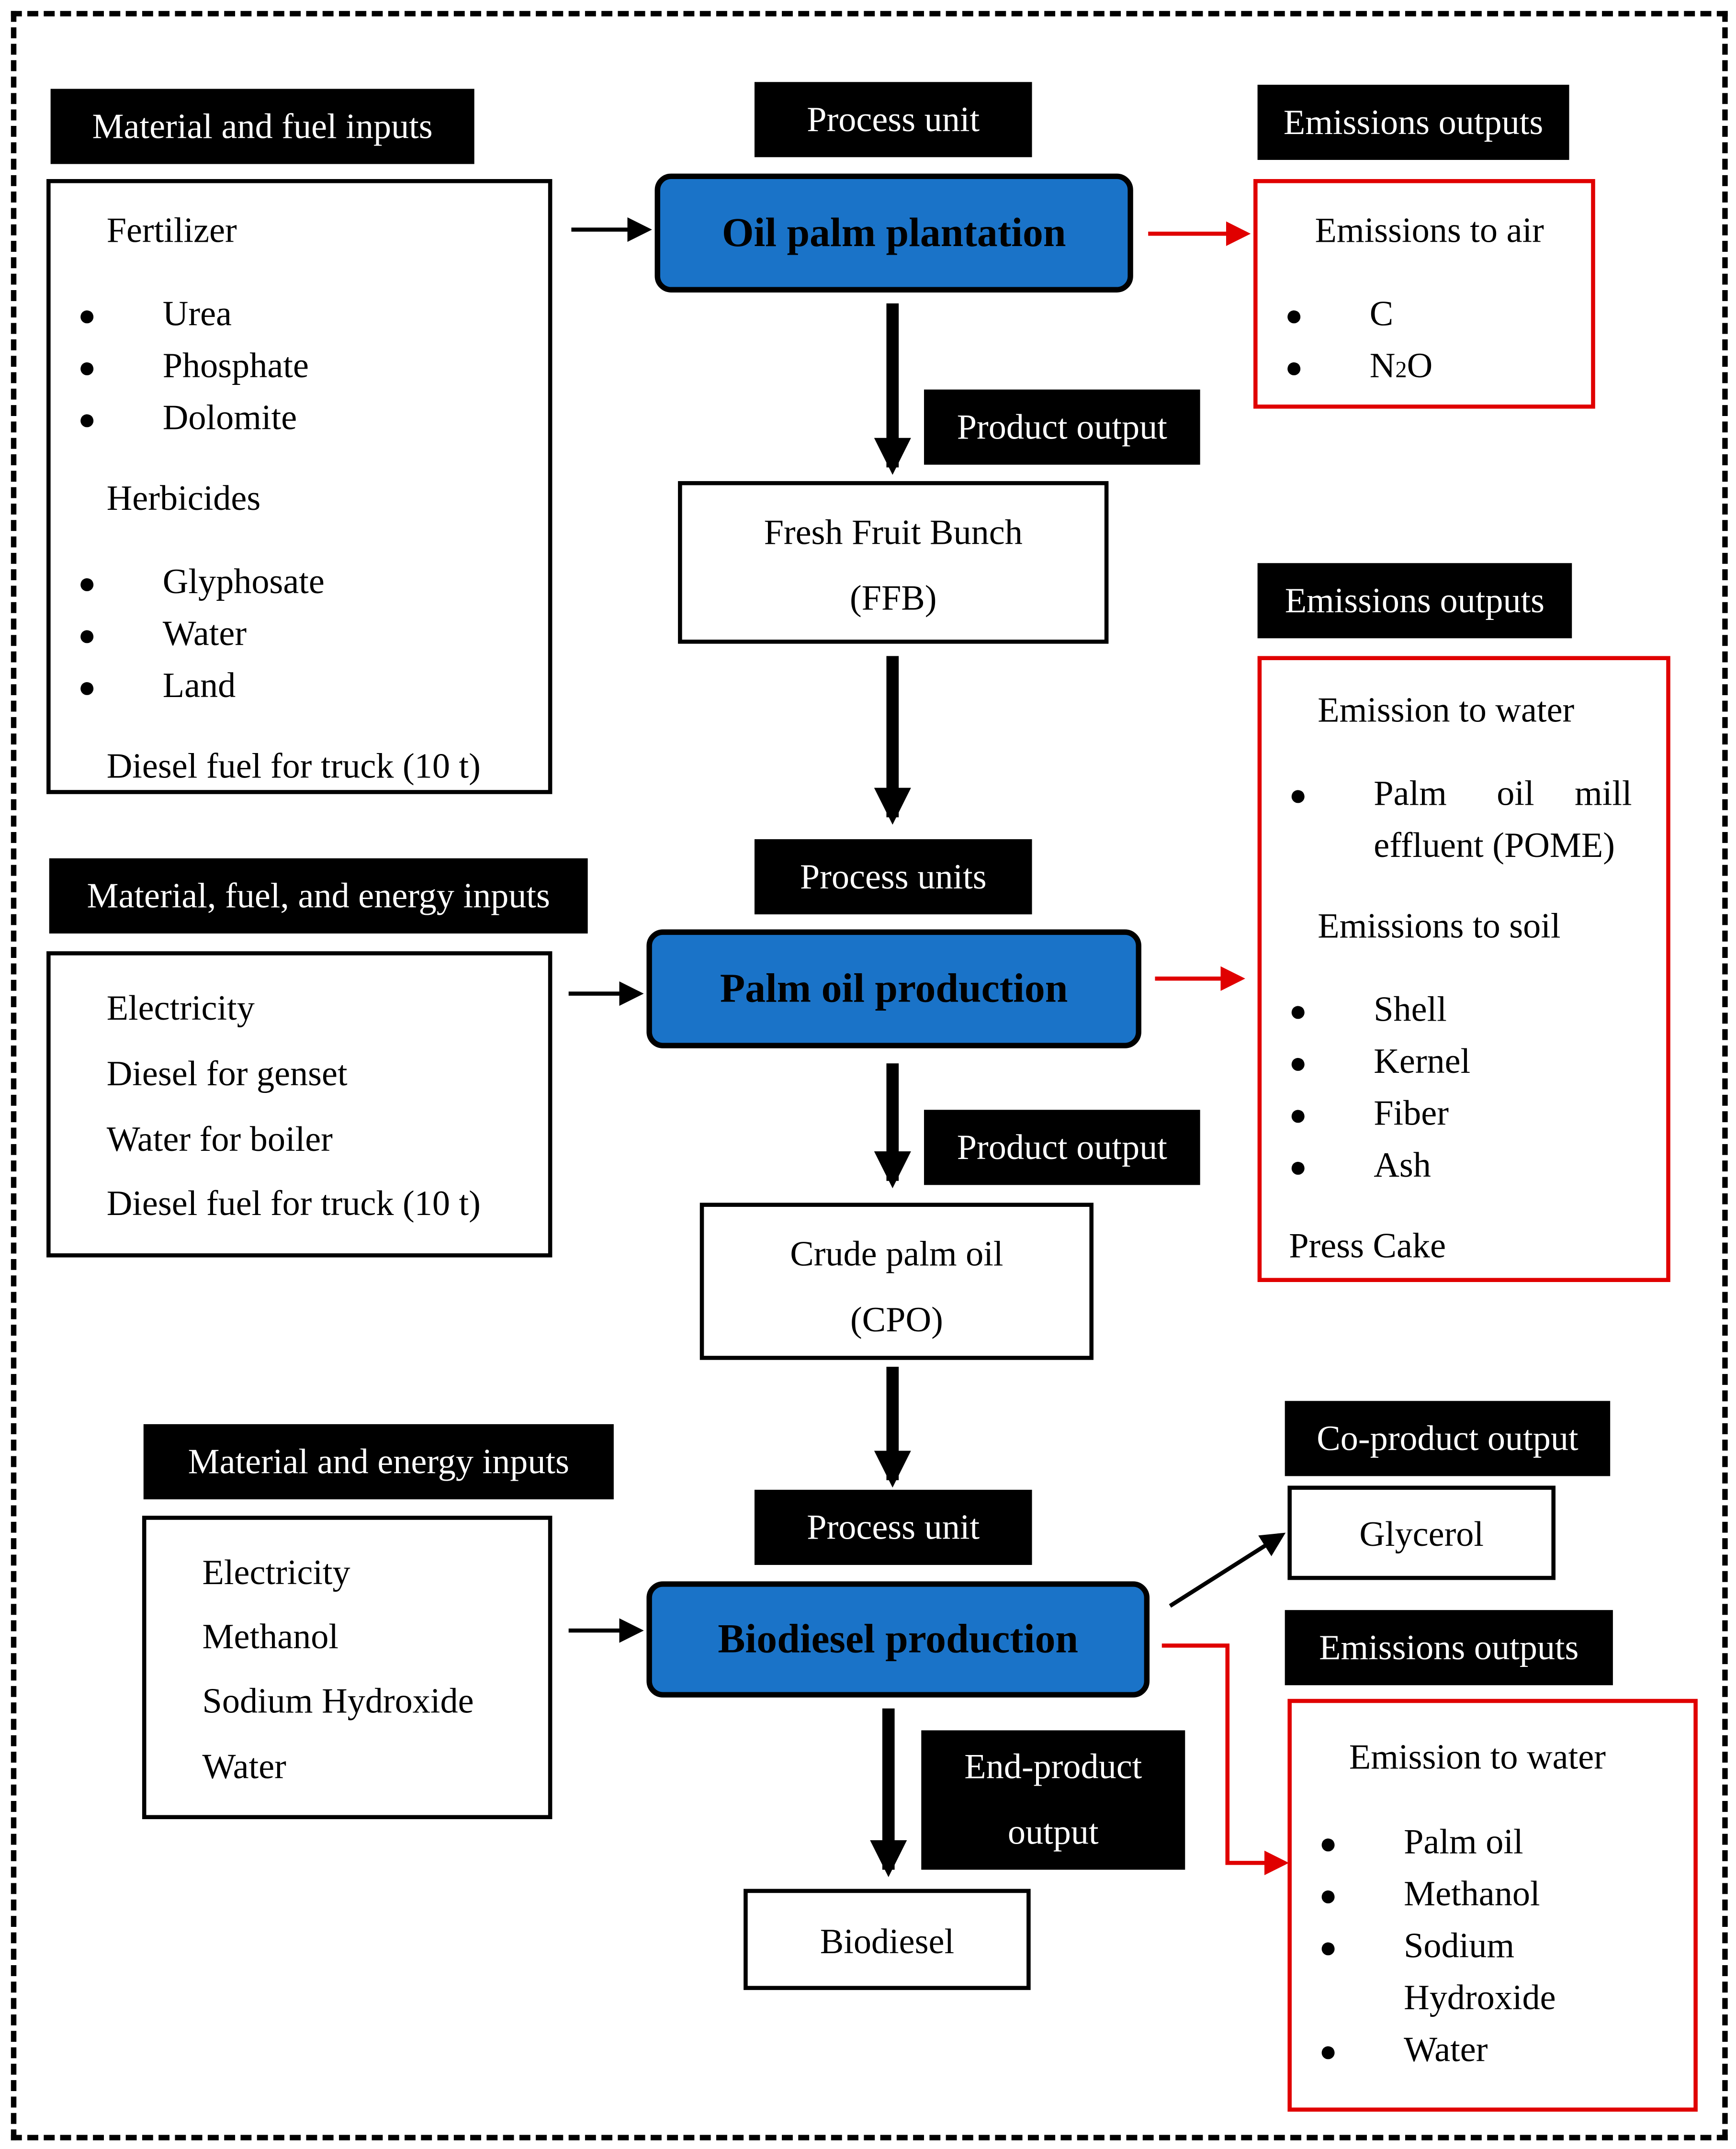 The width and height of the screenshot is (1736, 2149). Describe the element at coordinates (1460, 1945) in the screenshot. I see `list-item: Sodium` at that location.